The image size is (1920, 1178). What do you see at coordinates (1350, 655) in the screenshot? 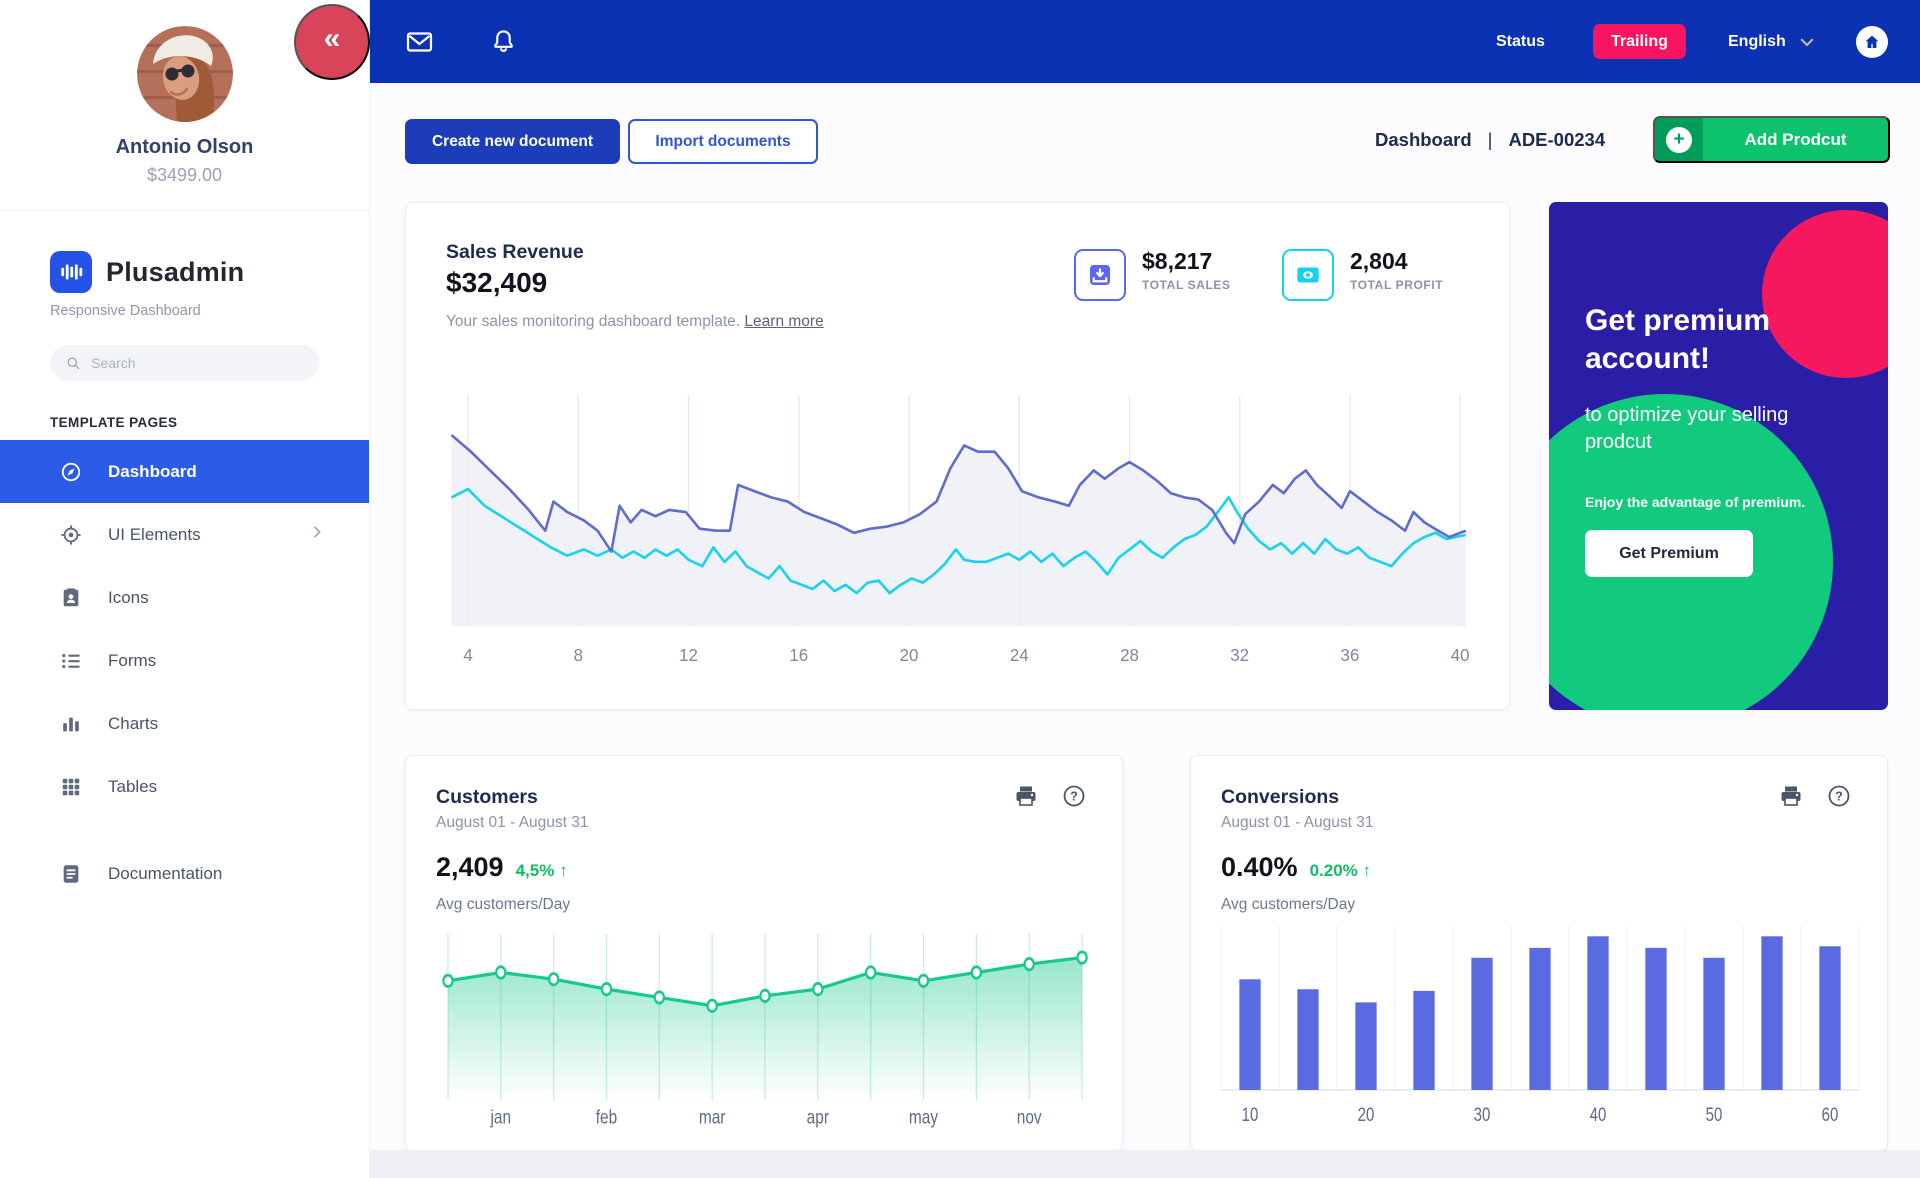
I see `svg-text: 36` at bounding box center [1350, 655].